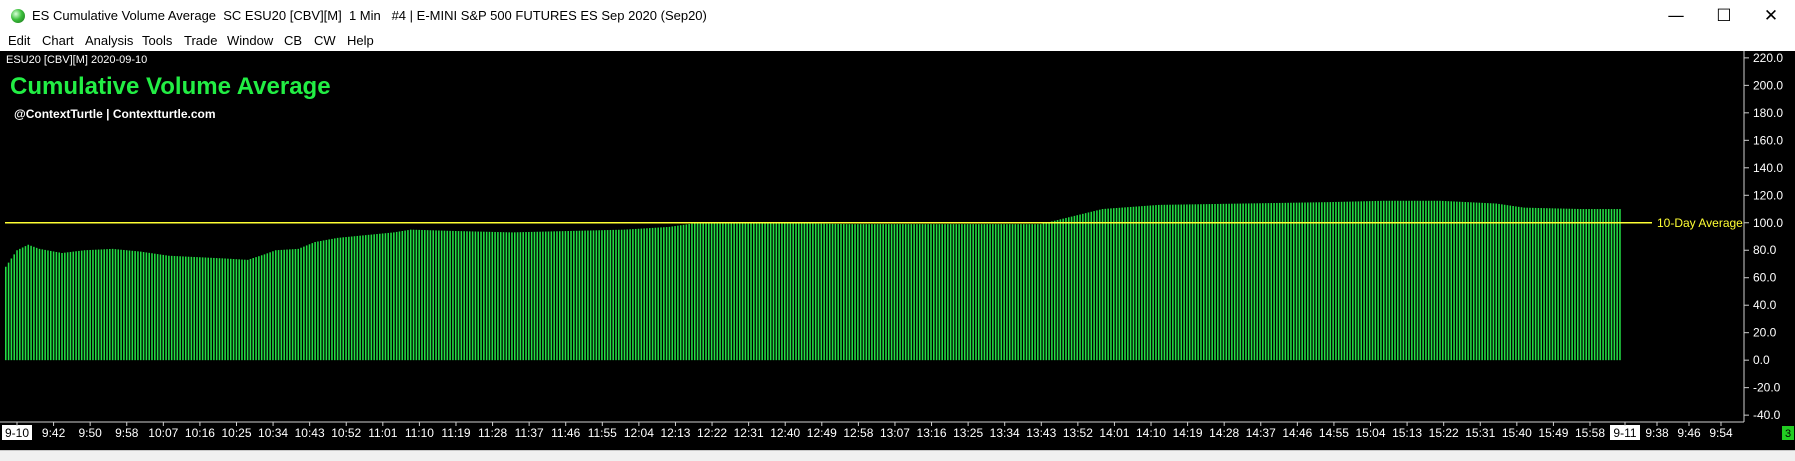 The height and width of the screenshot is (461, 1795). I want to click on menu-chart: Chart, so click(58, 40).